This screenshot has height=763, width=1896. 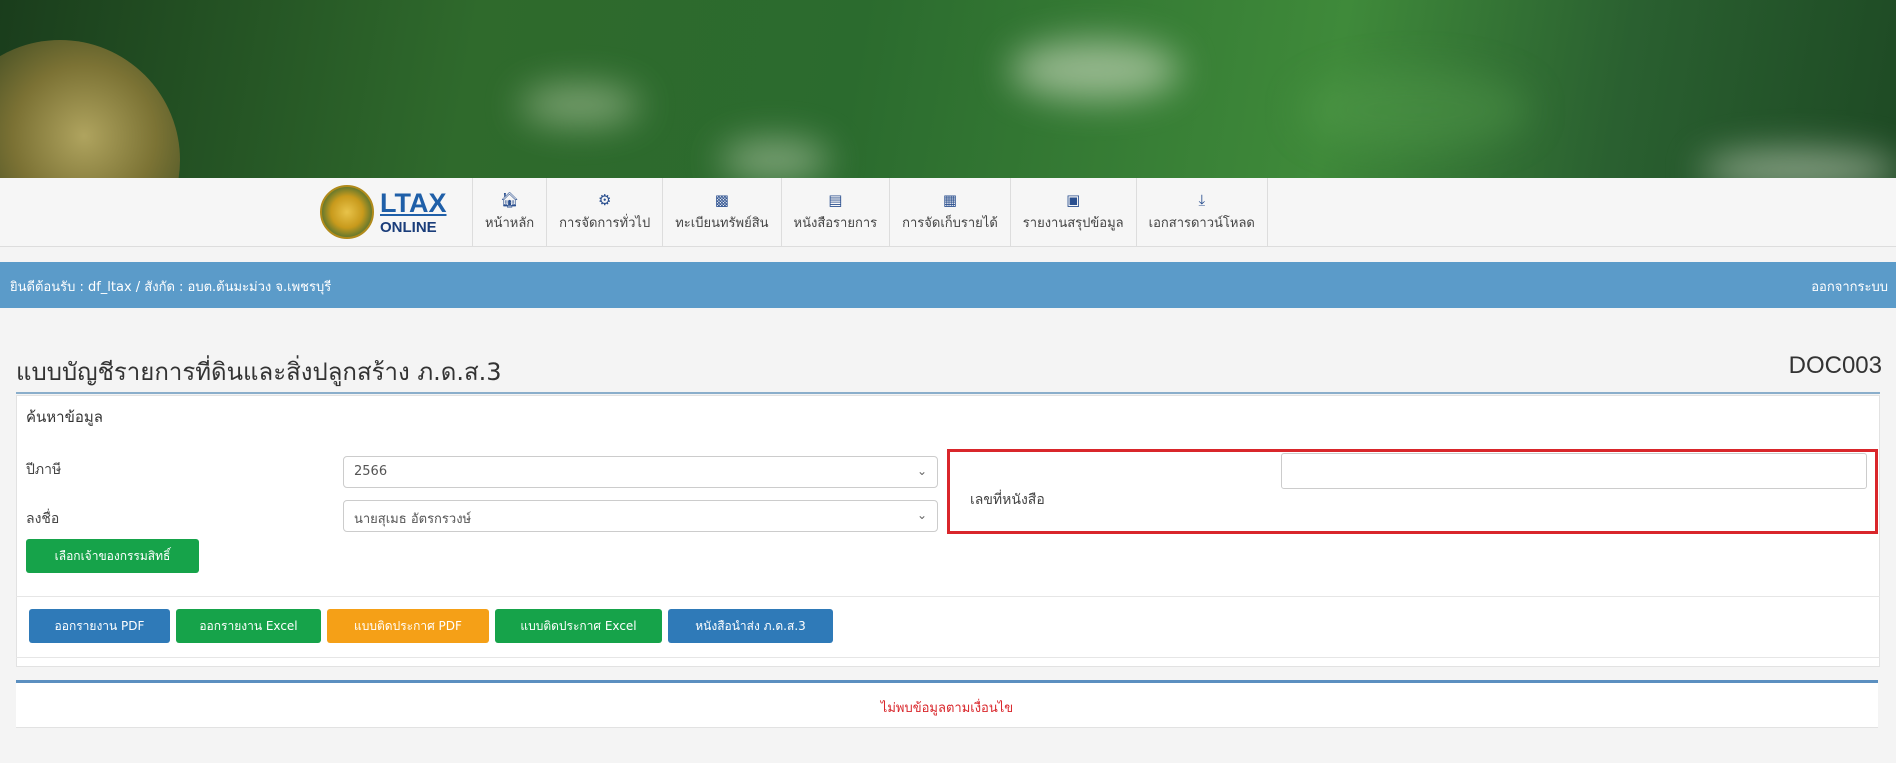 I want to click on nav-item-label: ทะเบียนทรัพย์สิน, so click(x=722, y=223).